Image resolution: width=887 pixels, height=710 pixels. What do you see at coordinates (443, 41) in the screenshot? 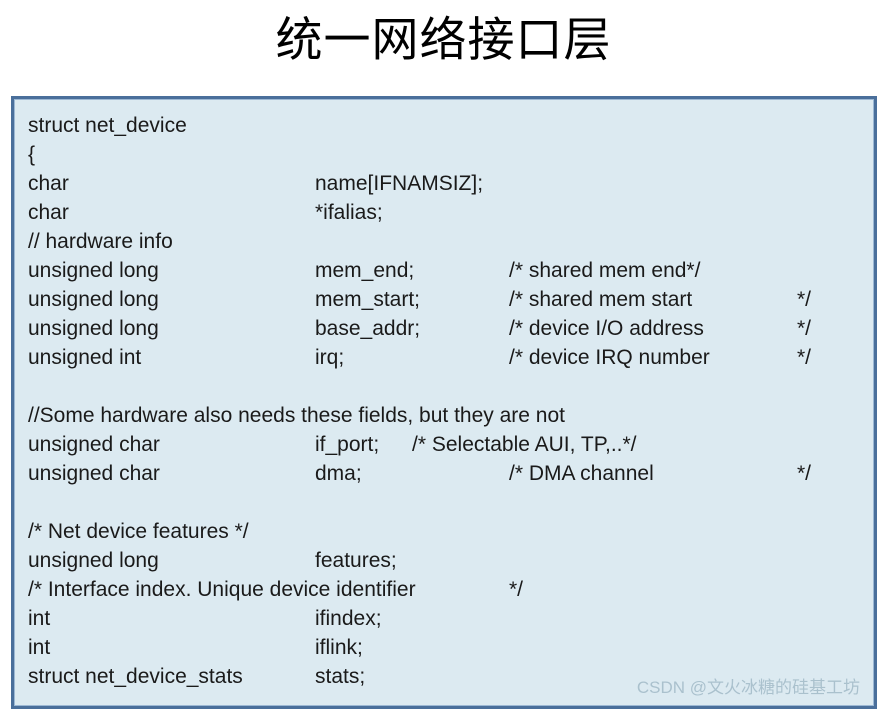
I see `page-title: 统一网络接口层` at bounding box center [443, 41].